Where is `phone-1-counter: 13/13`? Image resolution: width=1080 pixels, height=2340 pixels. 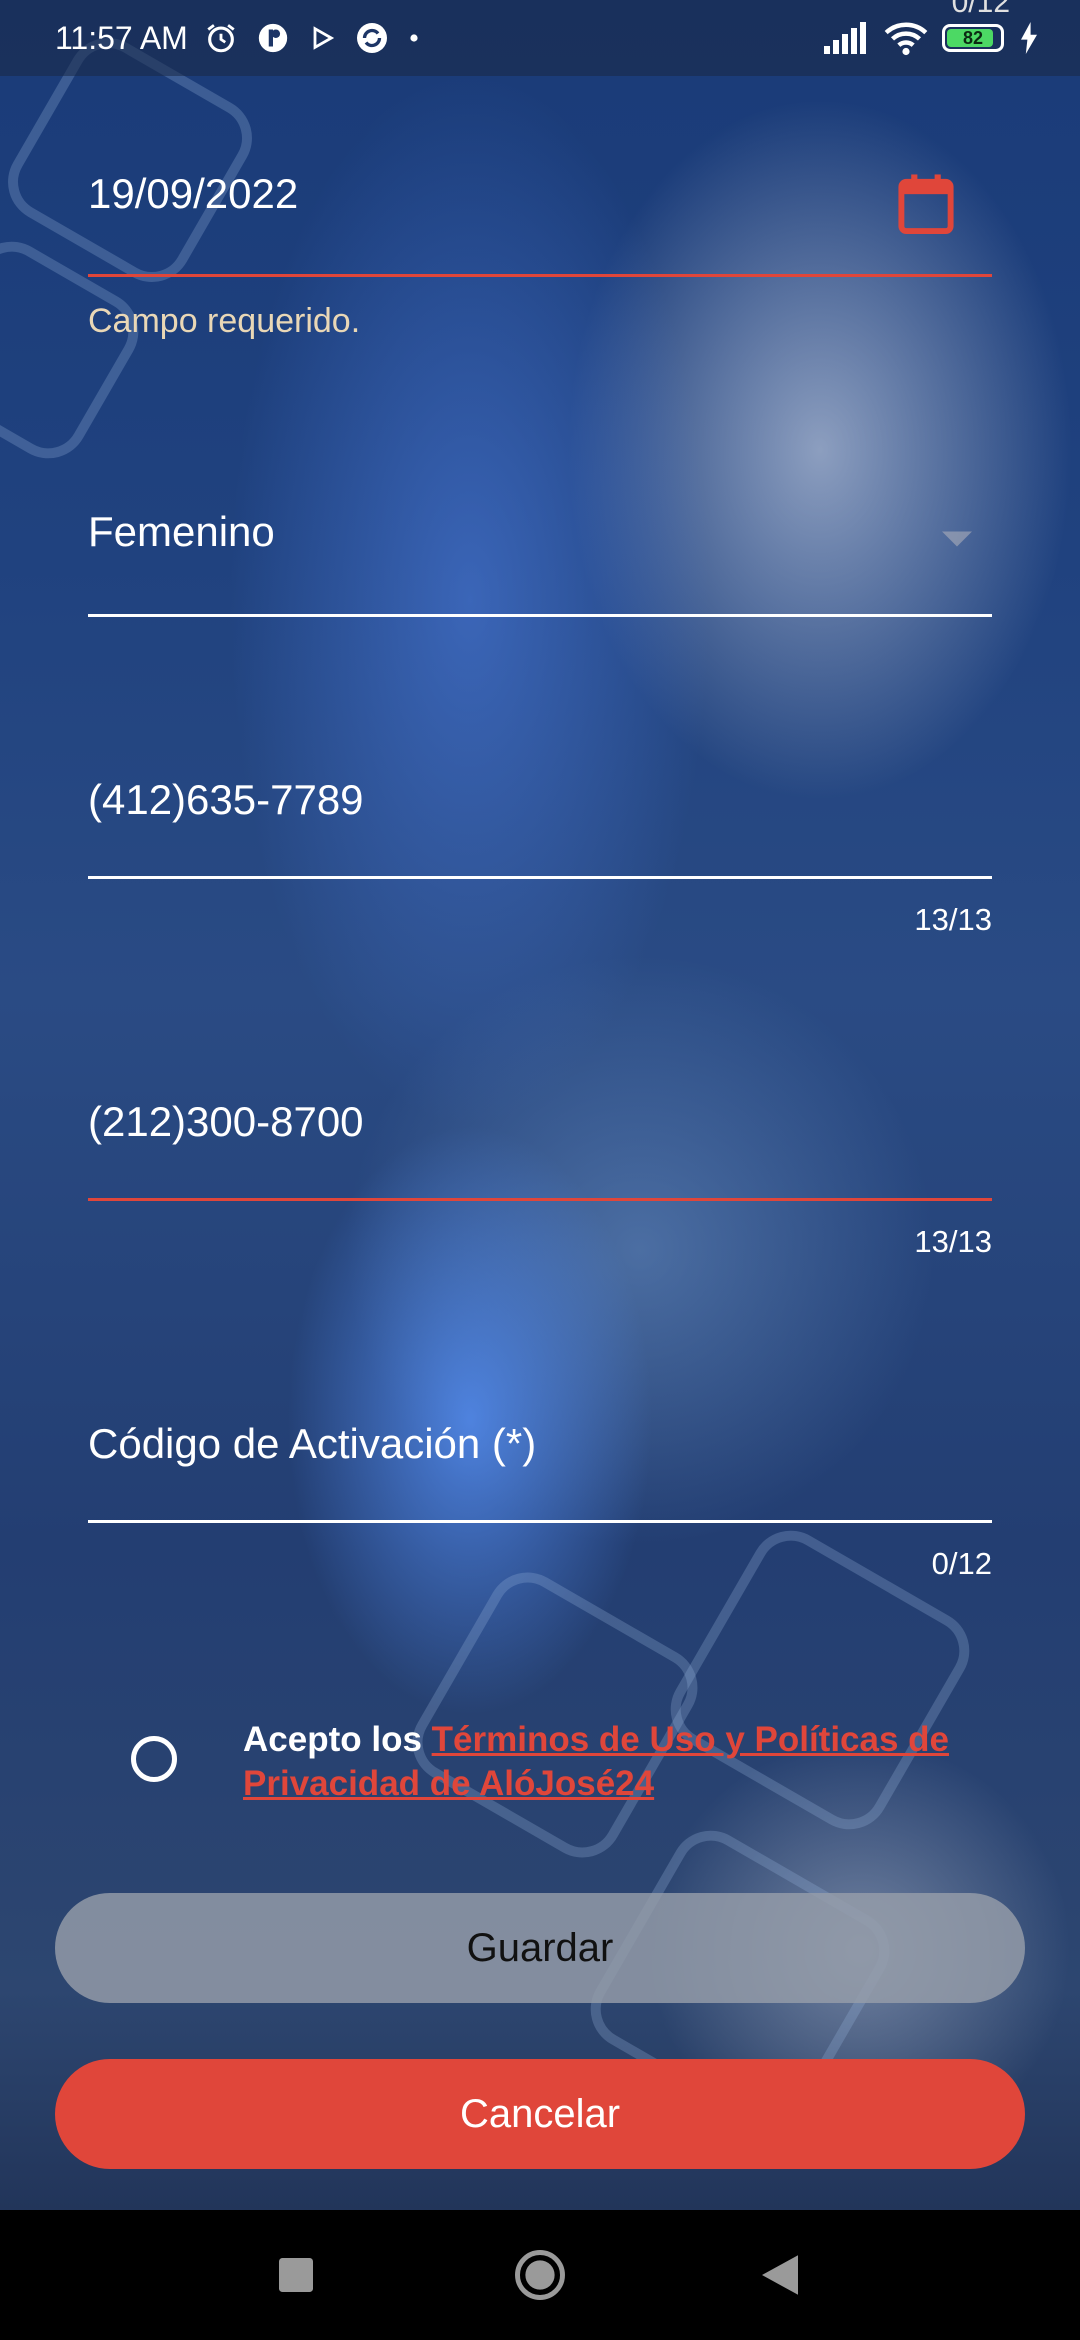 phone-1-counter: 13/13 is located at coordinates (953, 919).